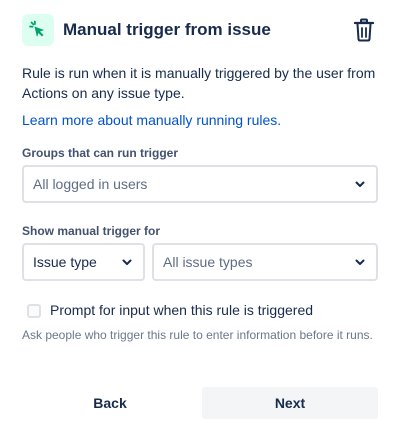  I want to click on issue-types-select: All issue types, so click(265, 262).